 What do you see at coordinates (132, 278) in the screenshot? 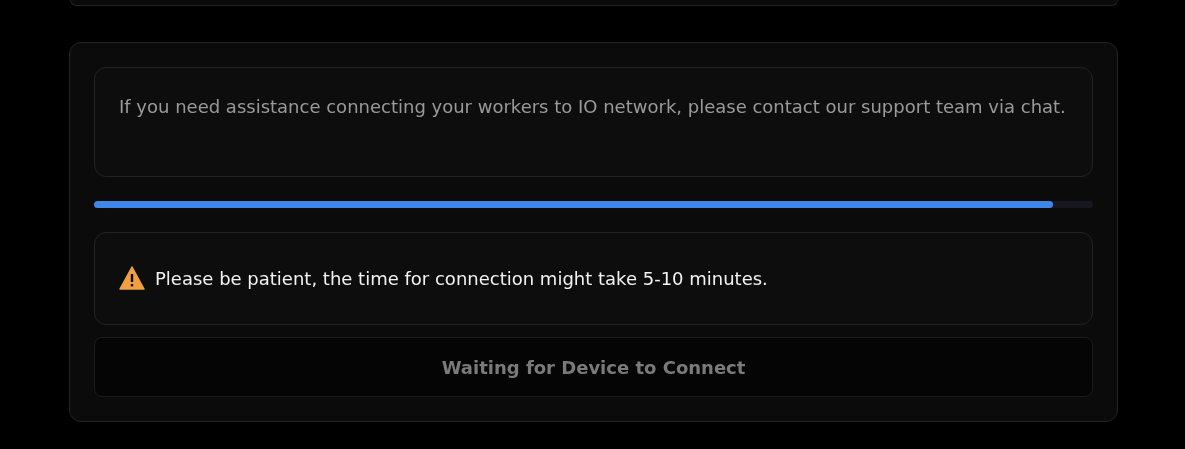
I see `warning-icon` at bounding box center [132, 278].